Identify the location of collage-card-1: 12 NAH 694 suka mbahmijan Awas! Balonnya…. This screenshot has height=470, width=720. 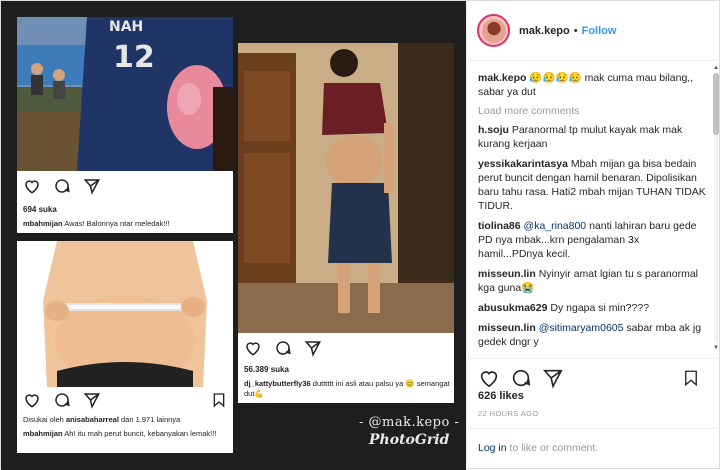
(125, 125).